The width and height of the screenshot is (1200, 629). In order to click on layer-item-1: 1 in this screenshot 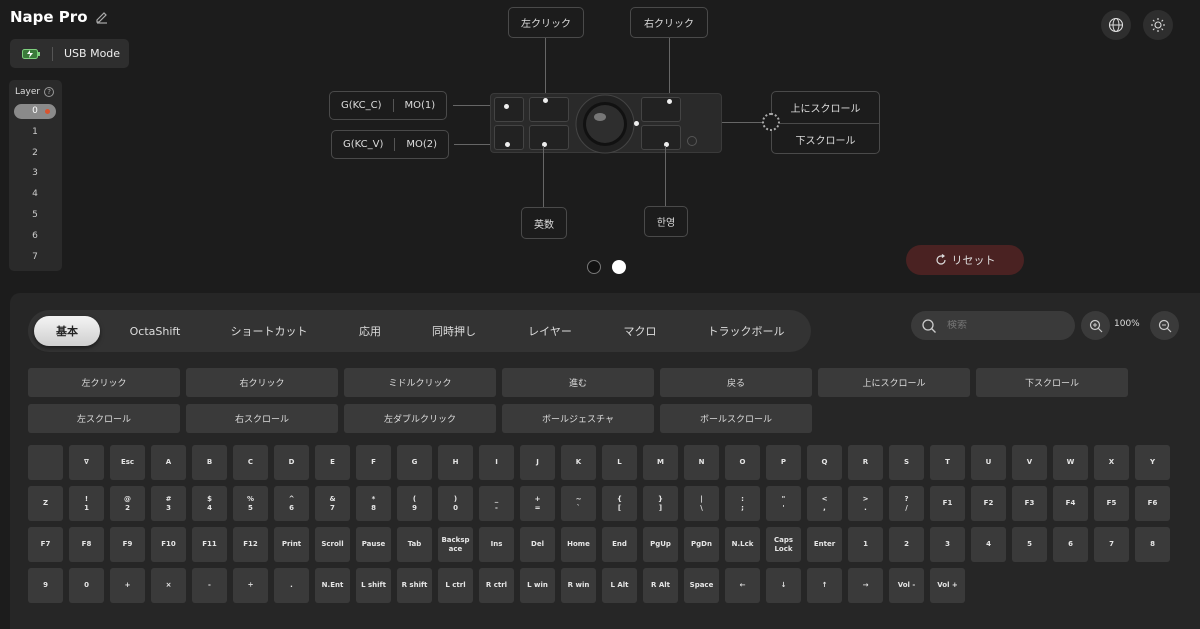, I will do `click(35, 132)`.